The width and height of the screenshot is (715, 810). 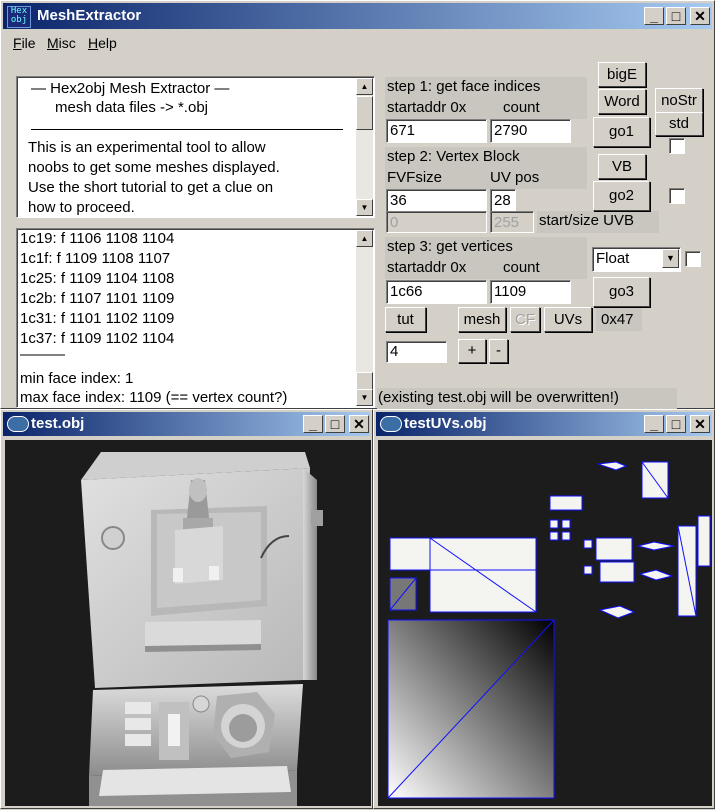 I want to click on step3-addr-label: startaddr 0x, so click(x=427, y=267).